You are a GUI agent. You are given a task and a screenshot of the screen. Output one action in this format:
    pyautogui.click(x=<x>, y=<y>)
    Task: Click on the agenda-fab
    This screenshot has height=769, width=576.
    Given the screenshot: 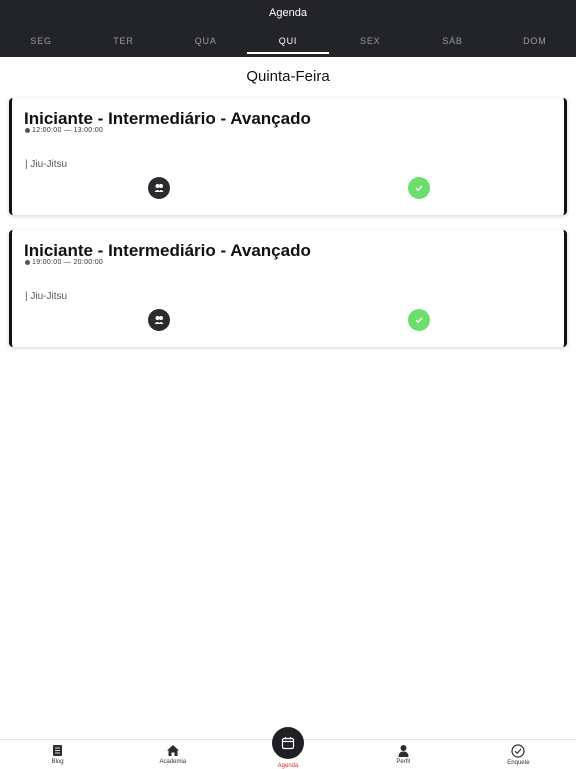 What is the action you would take?
    pyautogui.click(x=288, y=743)
    